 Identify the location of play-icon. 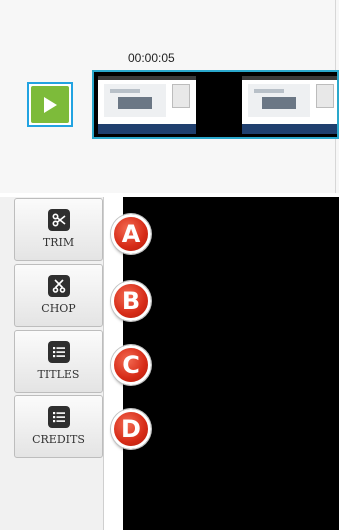
(50, 104).